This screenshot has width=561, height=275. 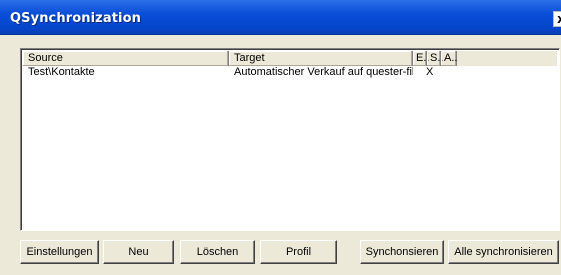 What do you see at coordinates (280, 17) in the screenshot?
I see `title-bar: QSynchronization x` at bounding box center [280, 17].